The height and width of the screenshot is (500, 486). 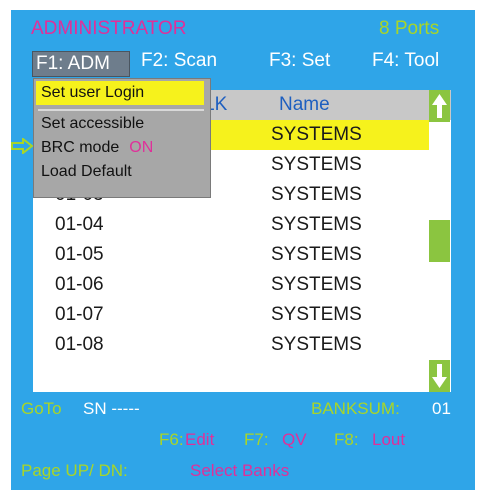 What do you see at coordinates (199, 440) in the screenshot?
I see `f6-edit-action: Edit` at bounding box center [199, 440].